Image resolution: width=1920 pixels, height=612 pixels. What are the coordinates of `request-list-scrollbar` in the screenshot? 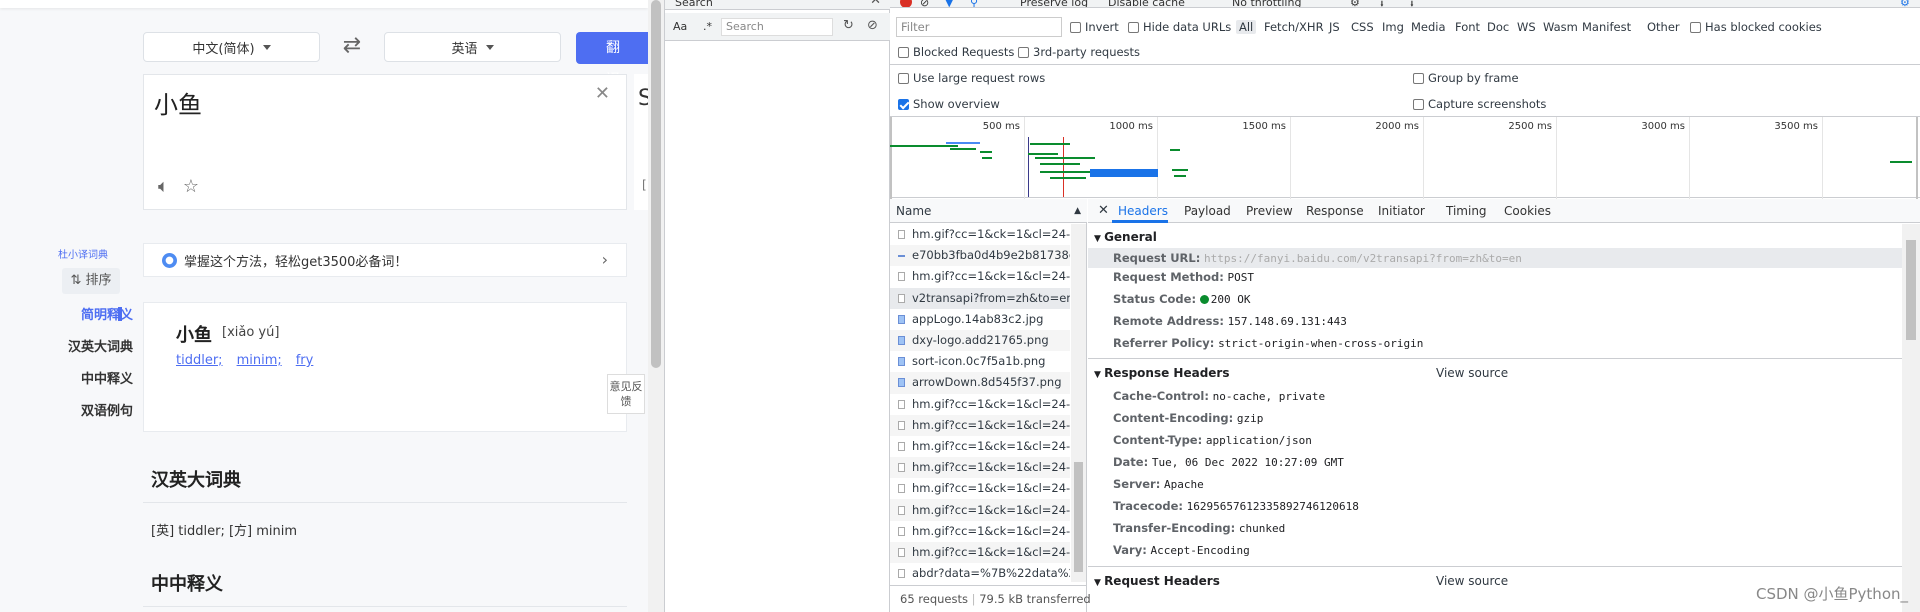 It's located at (1078, 403).